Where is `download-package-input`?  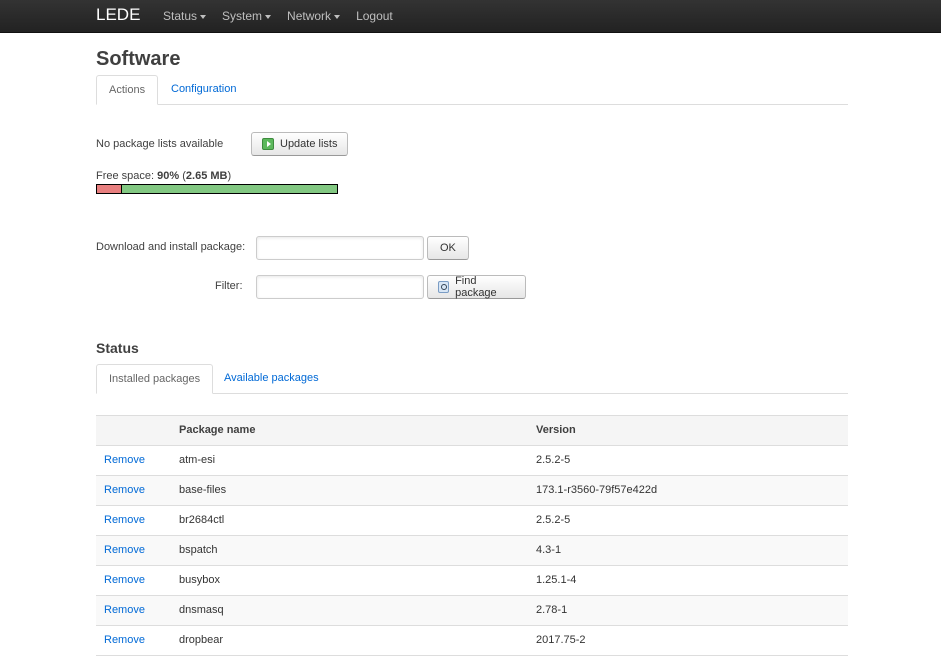 download-package-input is located at coordinates (340, 248).